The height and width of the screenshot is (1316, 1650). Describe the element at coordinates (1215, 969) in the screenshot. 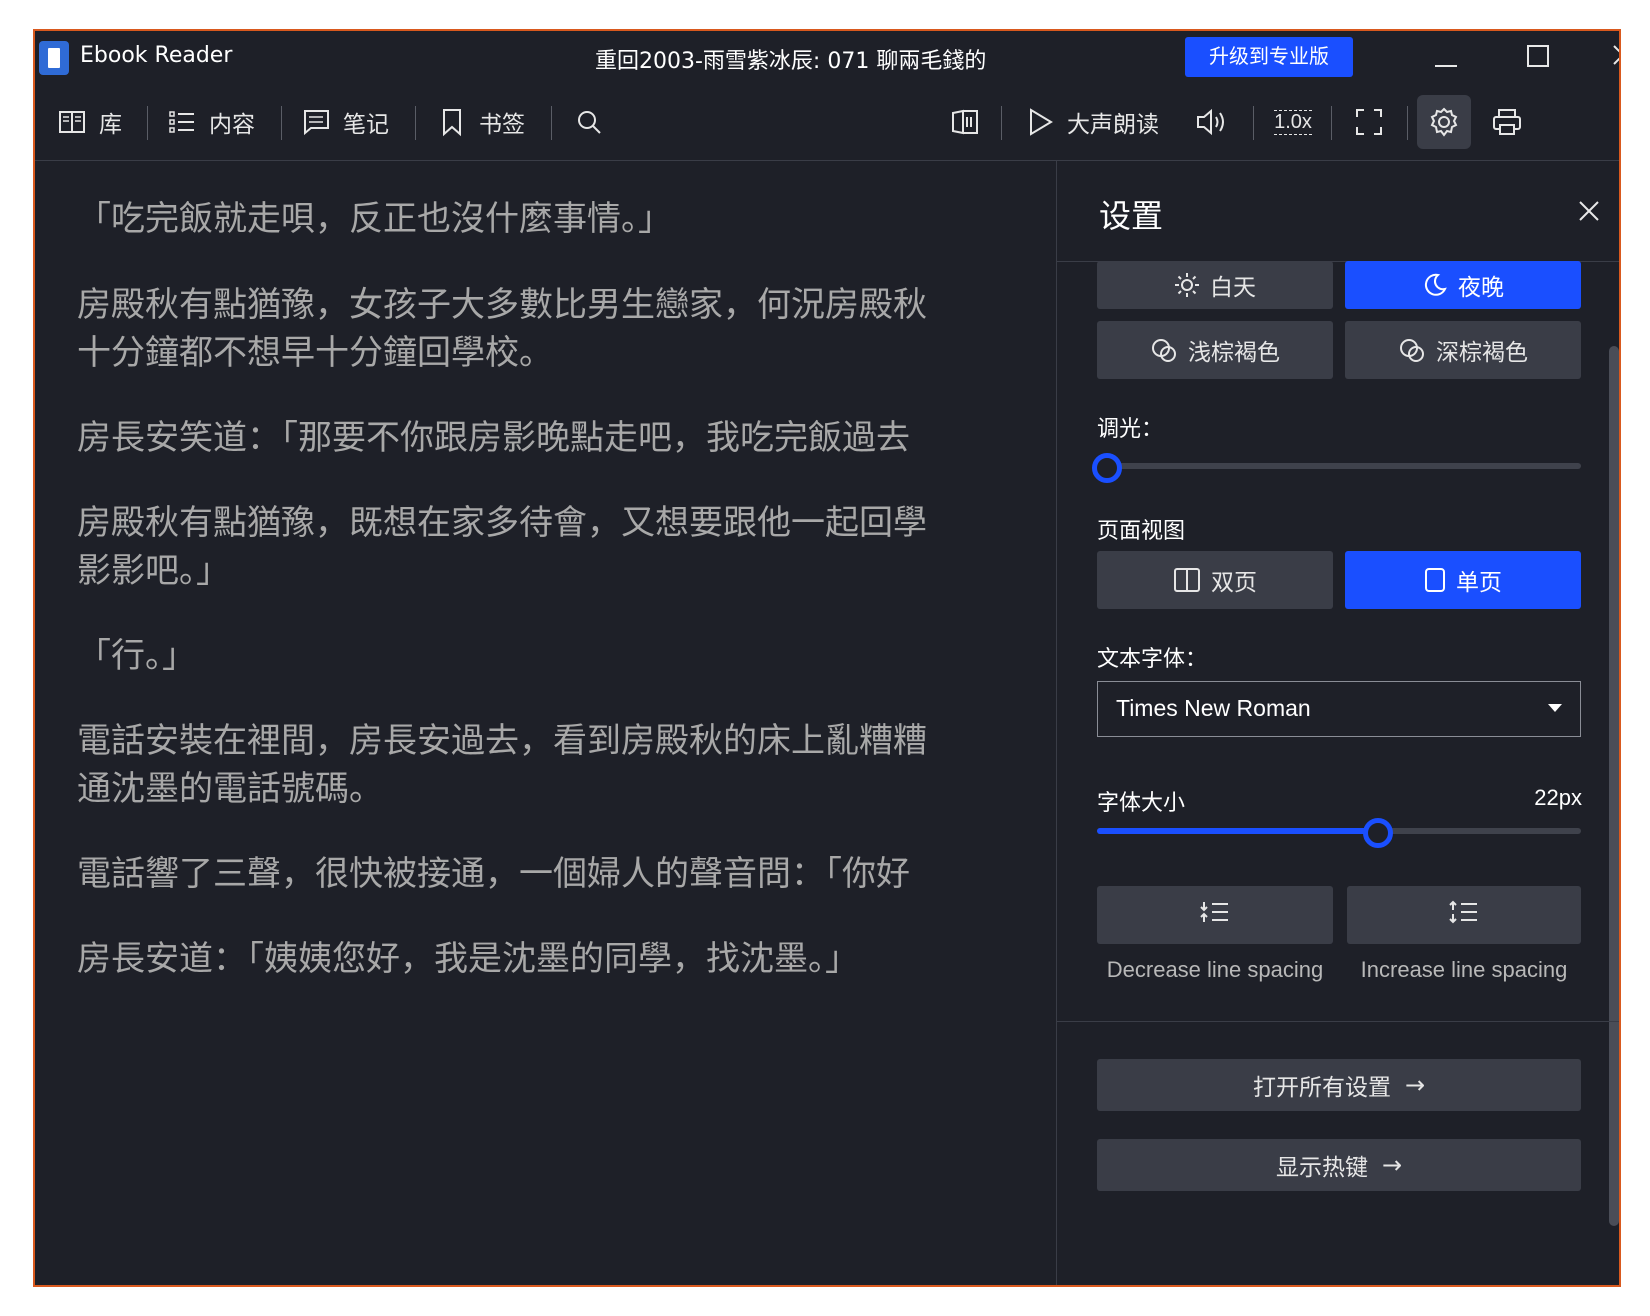

I see `decrease-line-spacing-label: Decrease line spacing` at that location.